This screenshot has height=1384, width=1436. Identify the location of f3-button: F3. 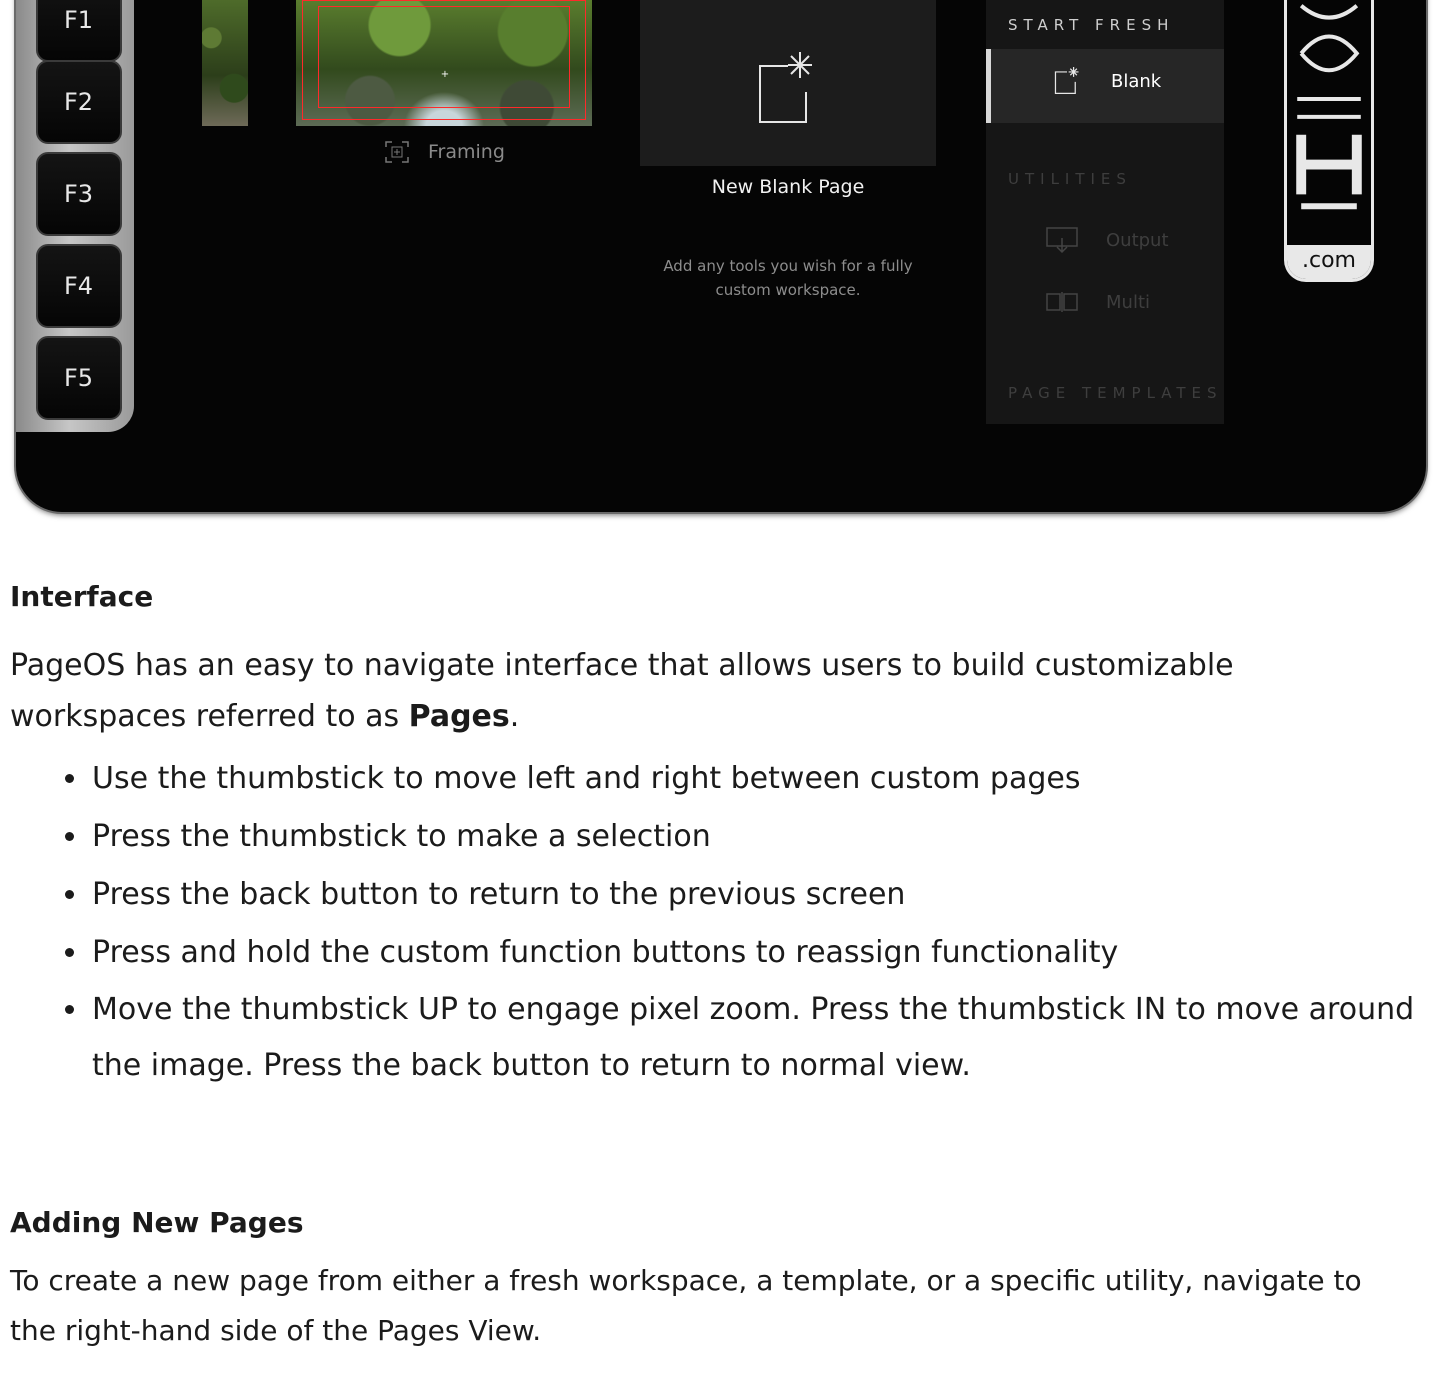
(79, 194).